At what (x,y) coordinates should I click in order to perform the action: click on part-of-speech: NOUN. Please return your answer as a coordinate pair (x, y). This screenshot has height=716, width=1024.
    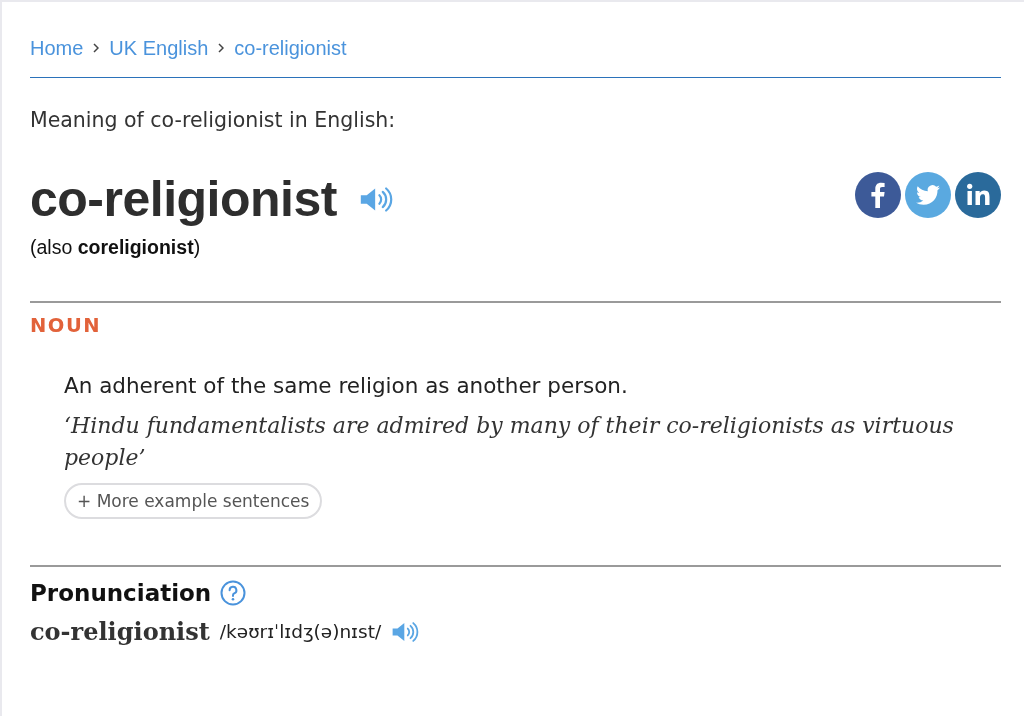
    Looking at the image, I should click on (66, 326).